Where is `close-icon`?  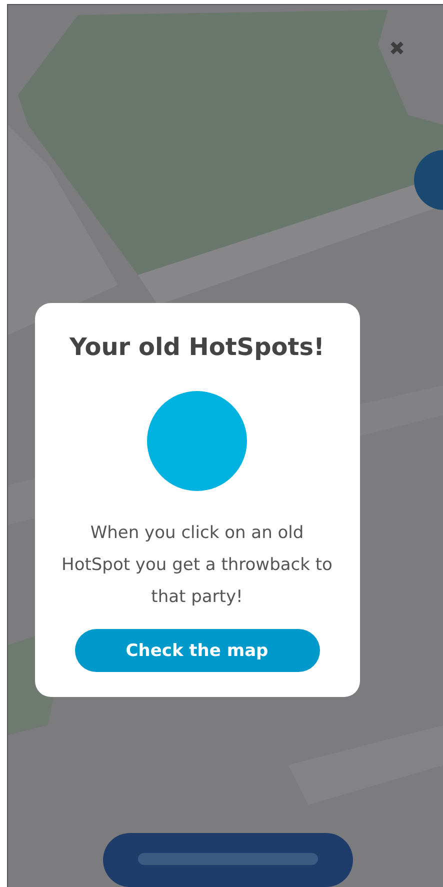 close-icon is located at coordinates (397, 48).